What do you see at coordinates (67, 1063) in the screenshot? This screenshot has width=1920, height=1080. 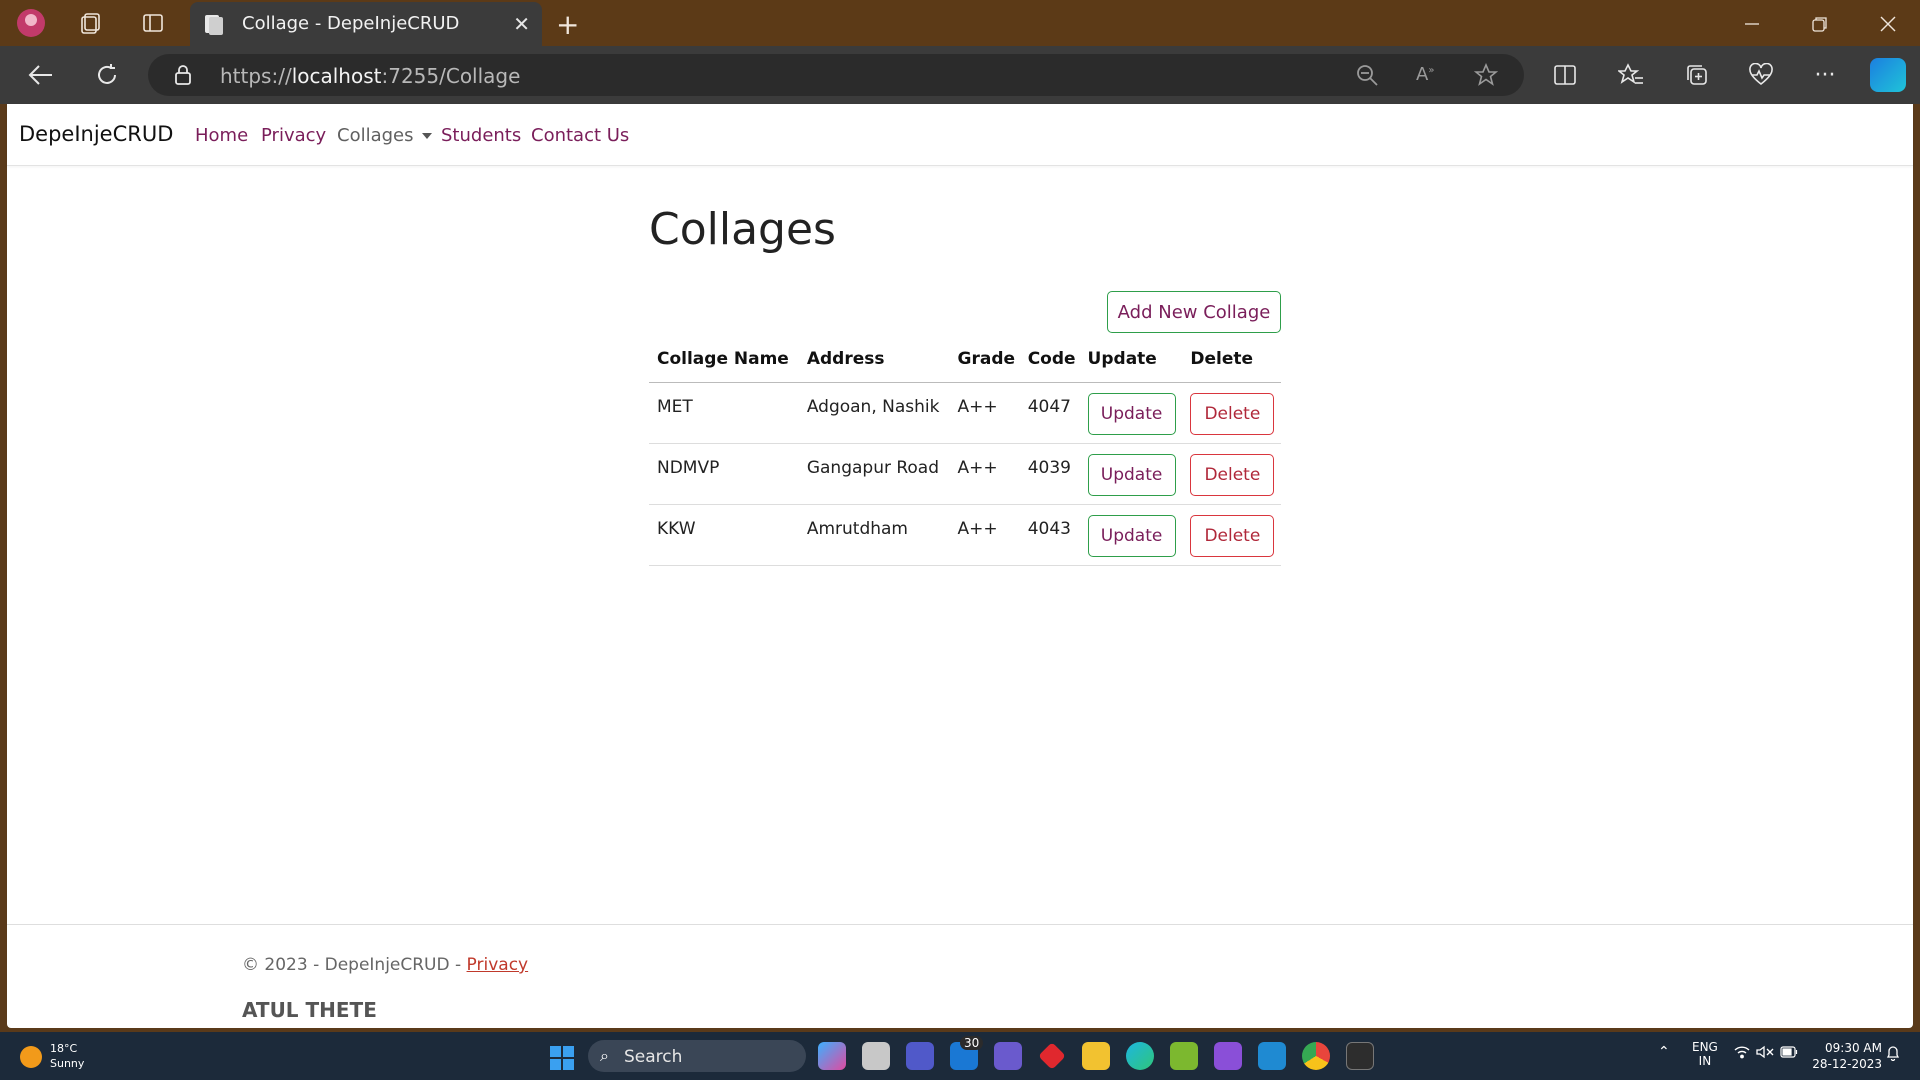 I see `weather-condition: Sunny` at bounding box center [67, 1063].